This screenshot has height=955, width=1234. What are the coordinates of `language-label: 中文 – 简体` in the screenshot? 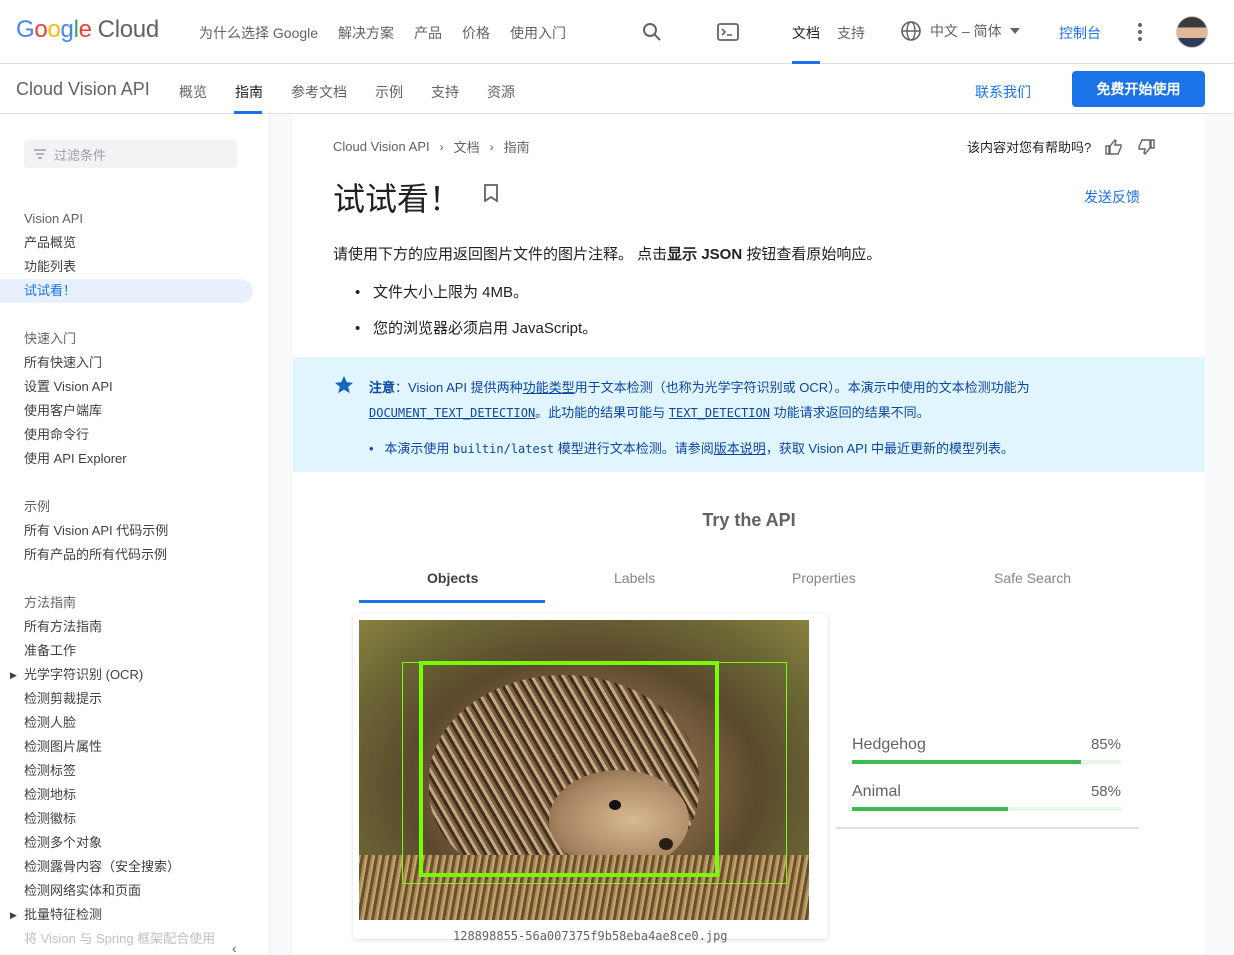 It's located at (966, 31).